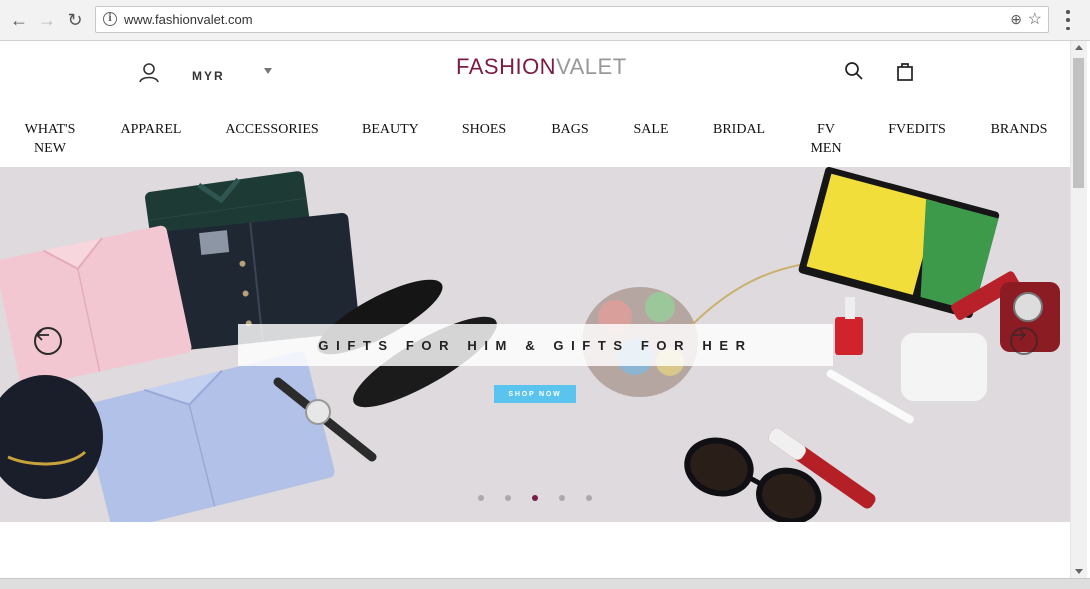  I want to click on nav-label: BRANDS, so click(1019, 129).